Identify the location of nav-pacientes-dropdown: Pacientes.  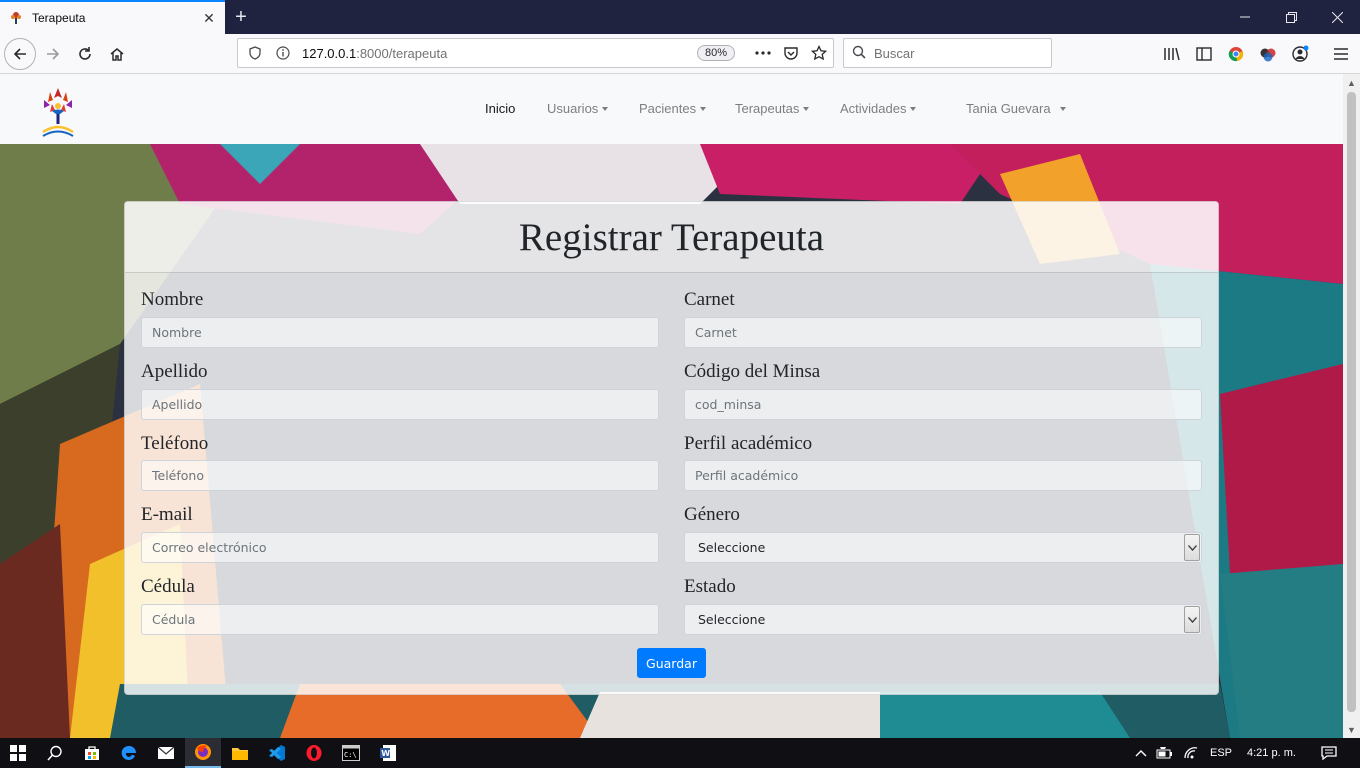
(673, 108).